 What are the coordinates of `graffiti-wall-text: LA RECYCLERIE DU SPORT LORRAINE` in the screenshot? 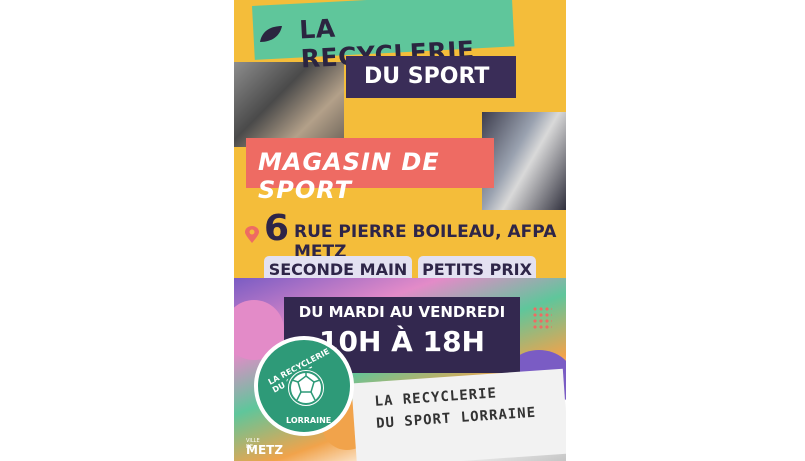 It's located at (458, 414).